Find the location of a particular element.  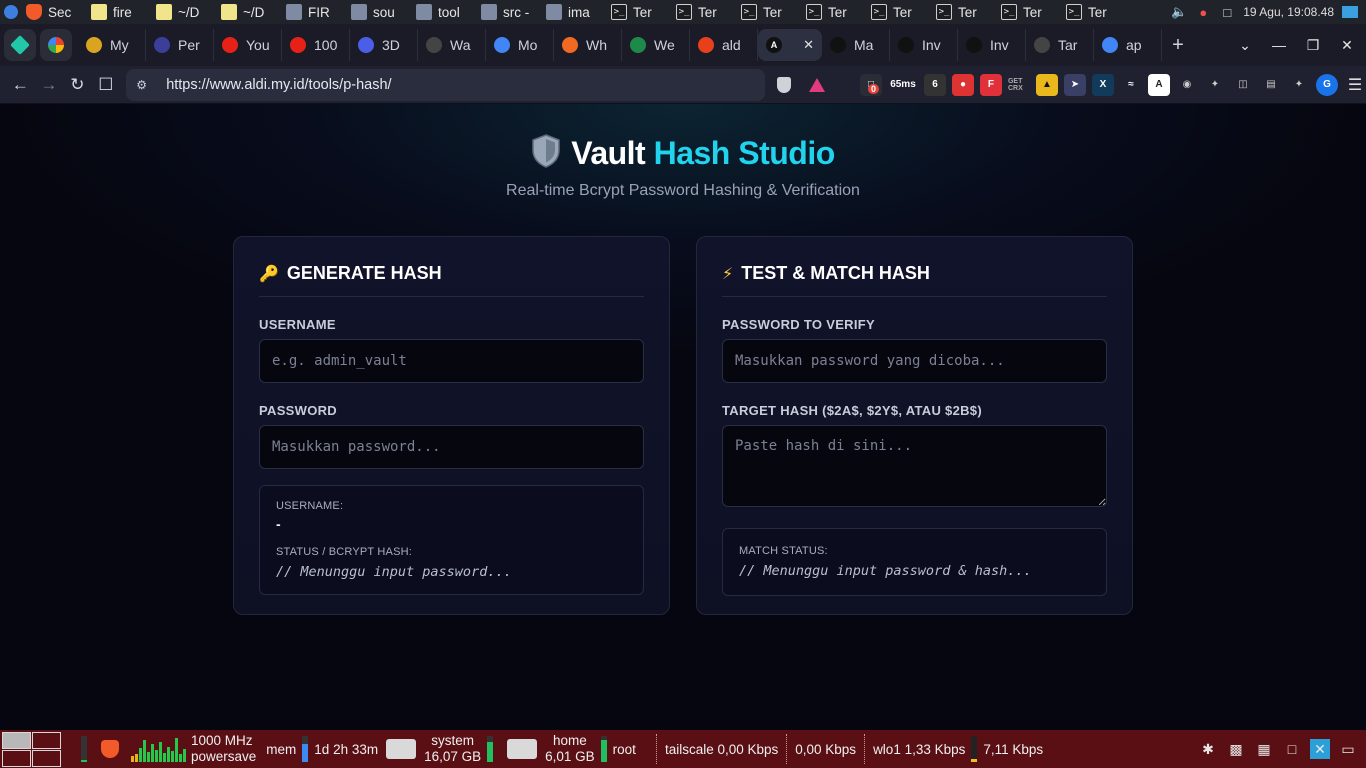

password-input is located at coordinates (451, 447).